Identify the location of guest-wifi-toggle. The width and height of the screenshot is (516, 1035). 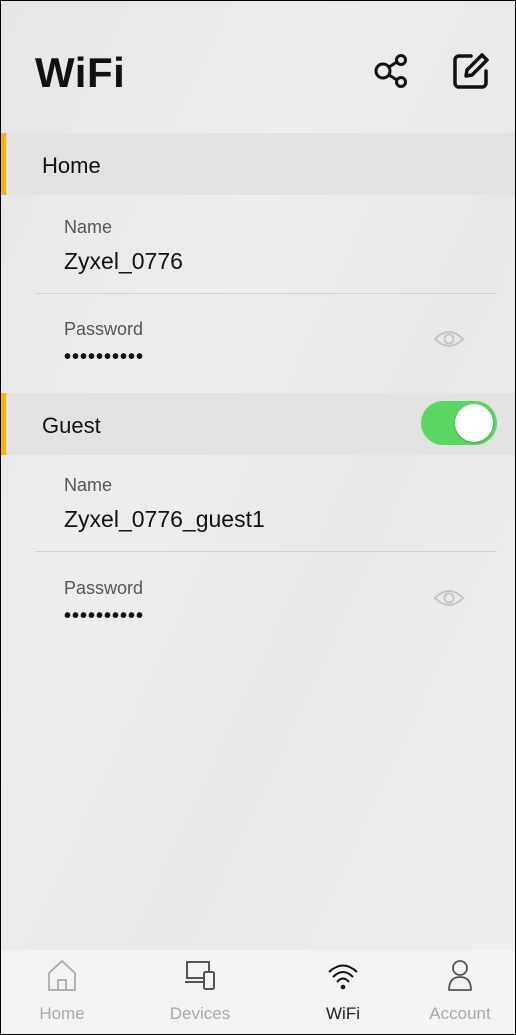
(459, 423).